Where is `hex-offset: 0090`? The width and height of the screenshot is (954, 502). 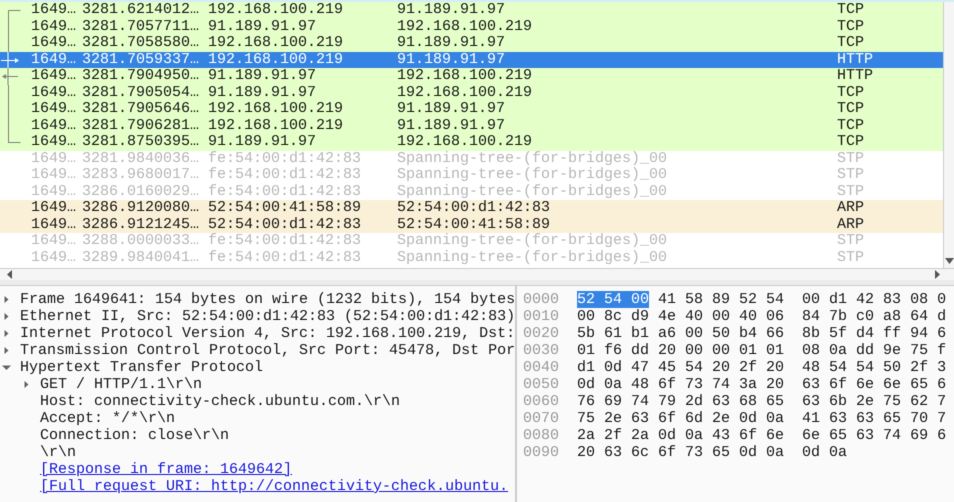
hex-offset: 0090 is located at coordinates (541, 452).